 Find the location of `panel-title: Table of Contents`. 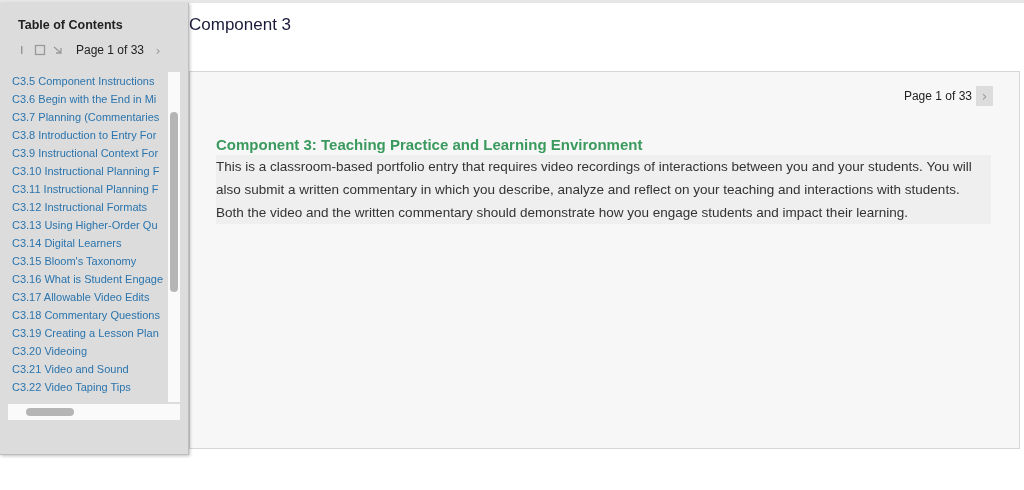

panel-title: Table of Contents is located at coordinates (71, 25).